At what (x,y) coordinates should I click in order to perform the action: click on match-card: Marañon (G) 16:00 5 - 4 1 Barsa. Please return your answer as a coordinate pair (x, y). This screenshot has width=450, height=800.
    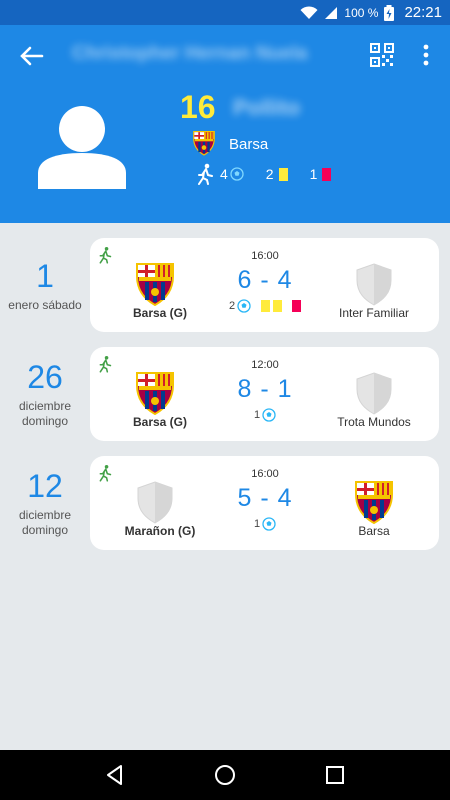
    Looking at the image, I should click on (264, 503).